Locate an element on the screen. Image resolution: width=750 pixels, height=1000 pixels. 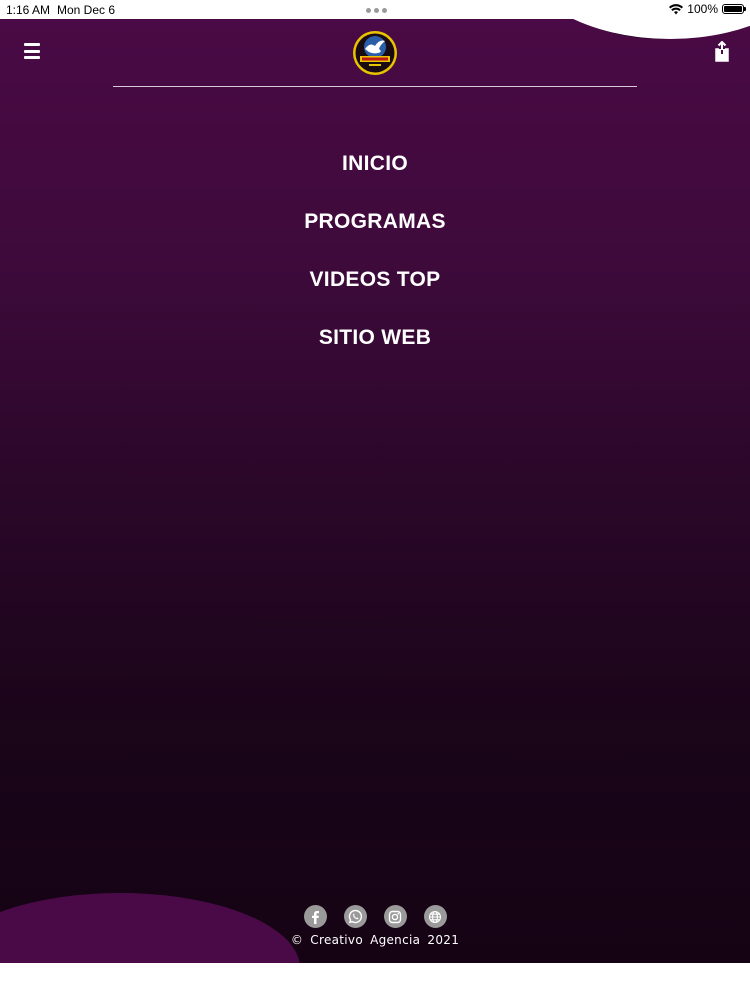
share-icon is located at coordinates (722, 52).